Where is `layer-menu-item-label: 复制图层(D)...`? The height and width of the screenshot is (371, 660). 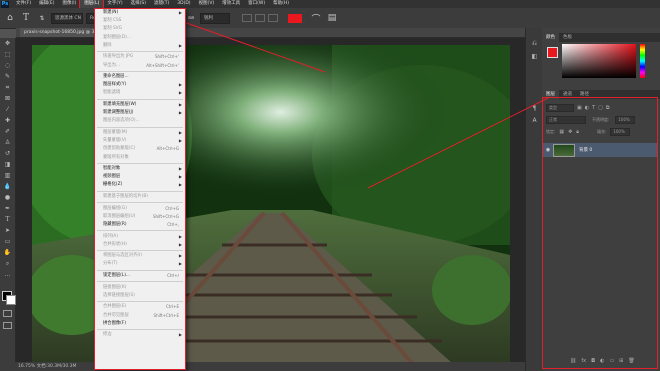 layer-menu-item-label: 复制图层(D)... is located at coordinates (117, 37).